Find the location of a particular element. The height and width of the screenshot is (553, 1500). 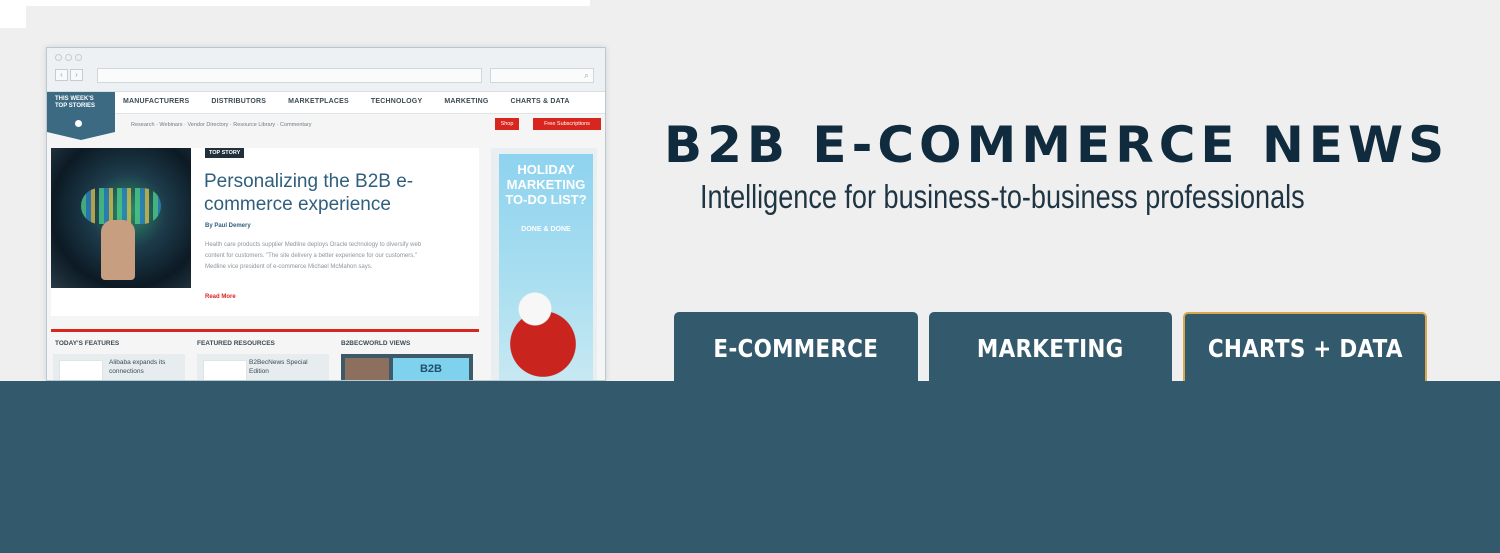

section-divider is located at coordinates (265, 330).